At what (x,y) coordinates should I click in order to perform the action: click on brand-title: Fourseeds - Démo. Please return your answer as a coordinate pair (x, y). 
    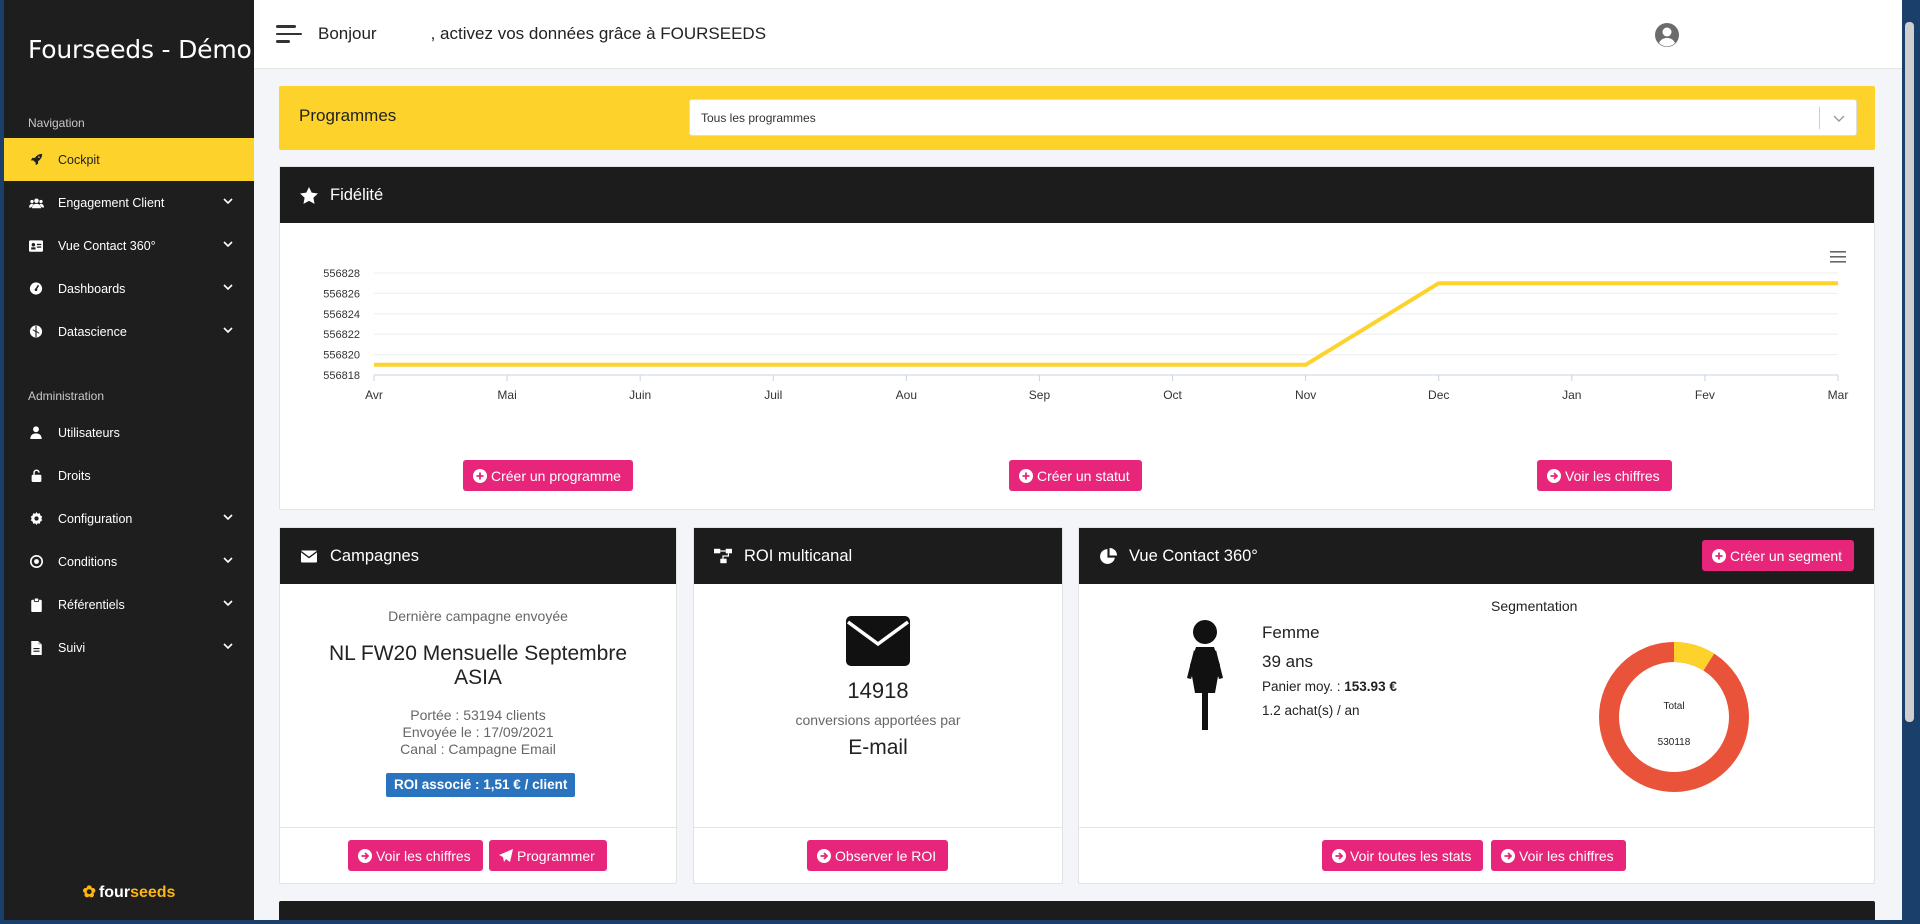
    Looking at the image, I should click on (140, 49).